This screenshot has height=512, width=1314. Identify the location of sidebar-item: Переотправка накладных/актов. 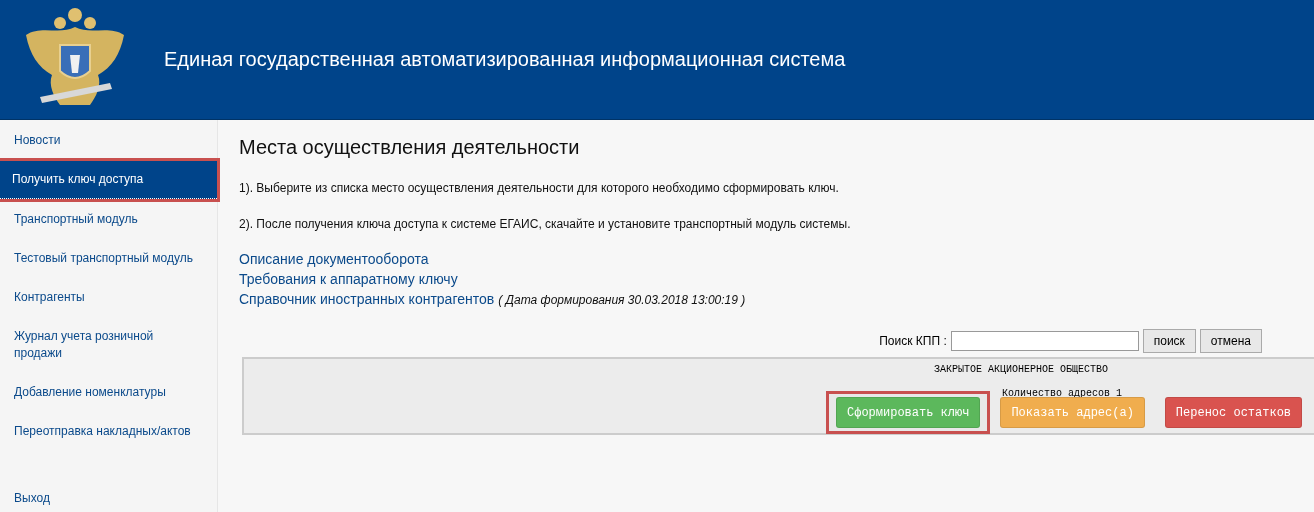
(108, 431).